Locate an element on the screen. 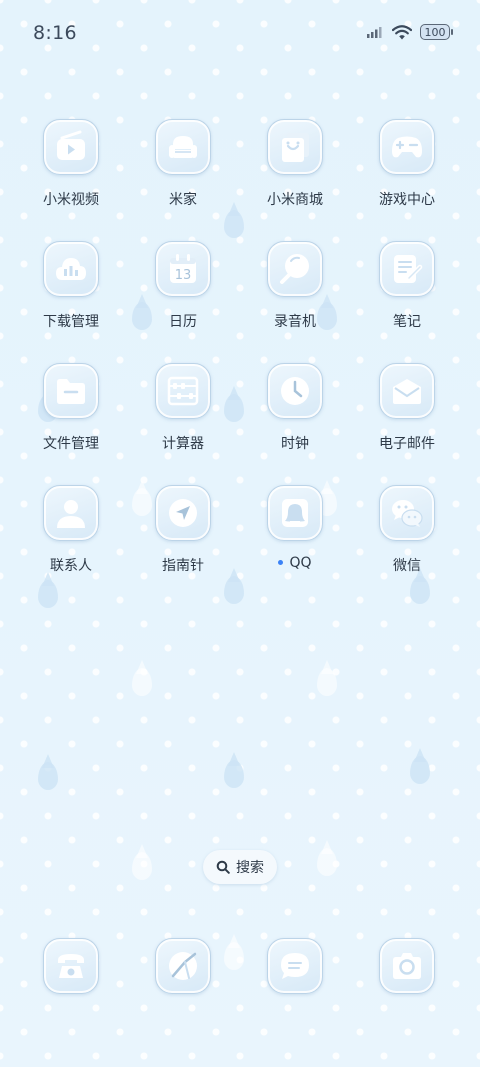  app-label: 小米视频 is located at coordinates (71, 200).